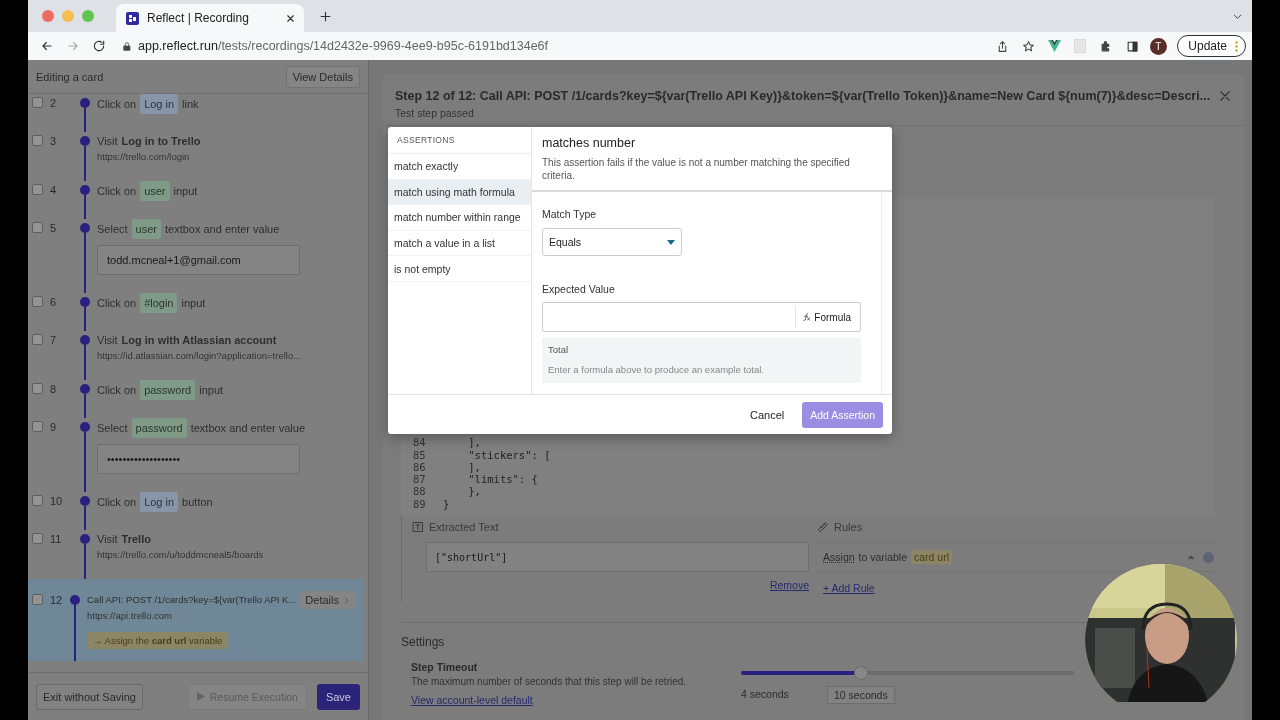 This screenshot has height=720, width=1280. What do you see at coordinates (328, 600) in the screenshot?
I see `details-button: Details` at bounding box center [328, 600].